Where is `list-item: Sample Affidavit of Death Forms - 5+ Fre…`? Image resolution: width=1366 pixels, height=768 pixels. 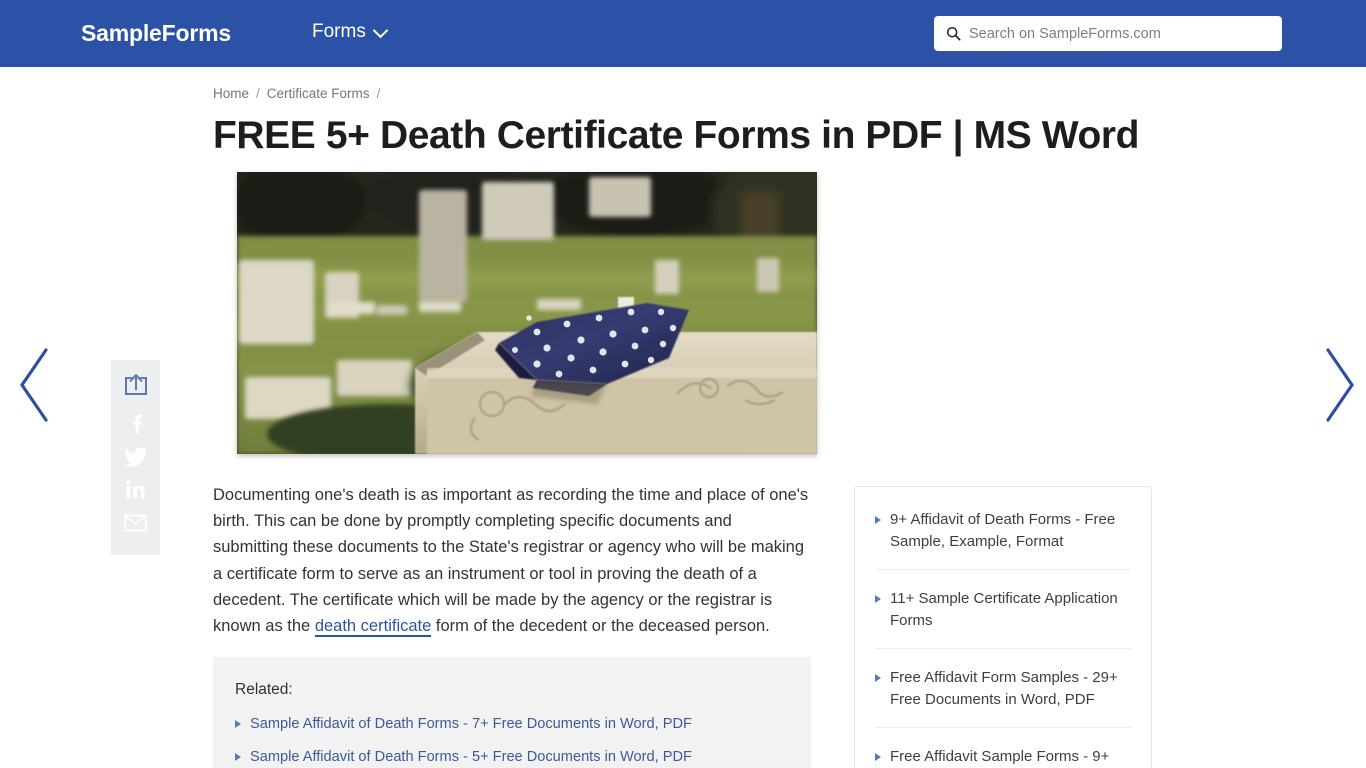 list-item: Sample Affidavit of Death Forms - 5+ Fre… is located at coordinates (512, 757).